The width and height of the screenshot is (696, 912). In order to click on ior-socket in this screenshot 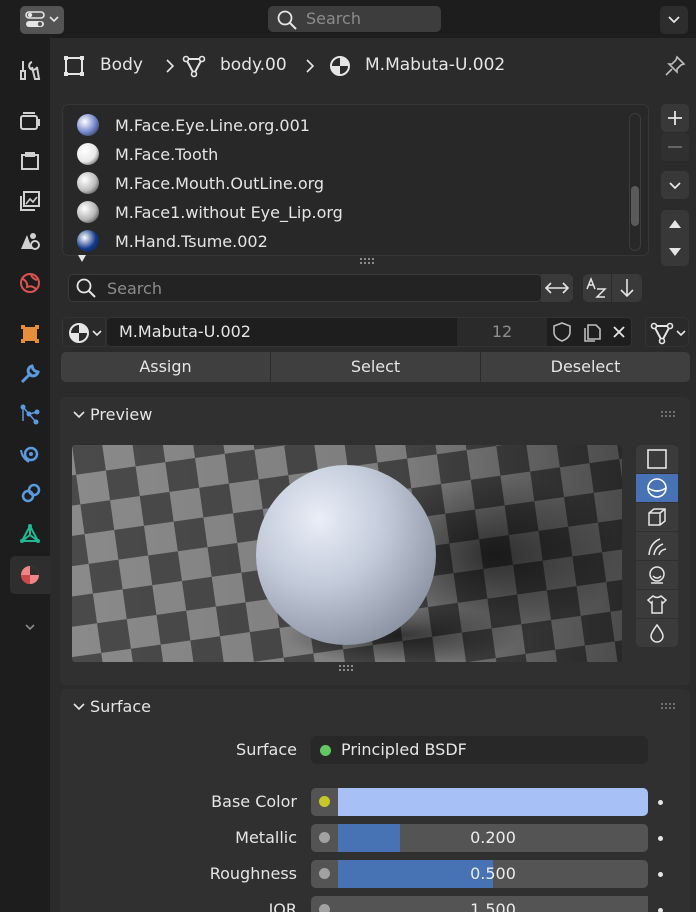, I will do `click(325, 904)`.